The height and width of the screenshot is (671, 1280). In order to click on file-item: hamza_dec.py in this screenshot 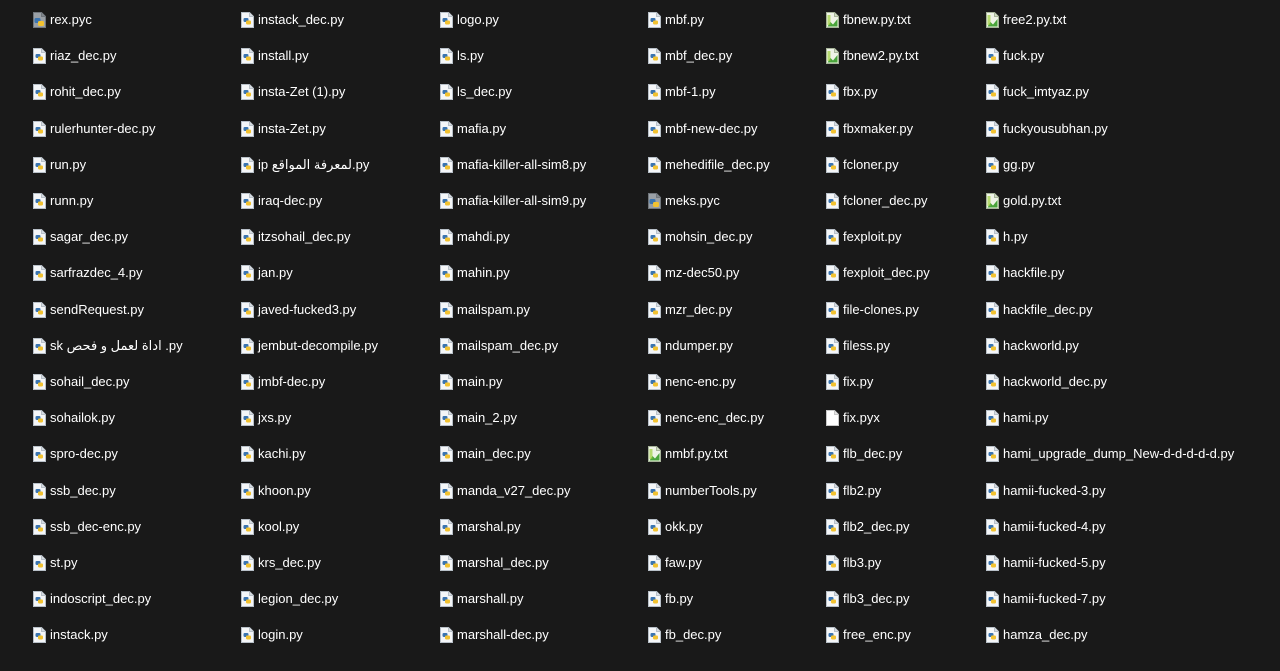, I will do `click(1110, 635)`.